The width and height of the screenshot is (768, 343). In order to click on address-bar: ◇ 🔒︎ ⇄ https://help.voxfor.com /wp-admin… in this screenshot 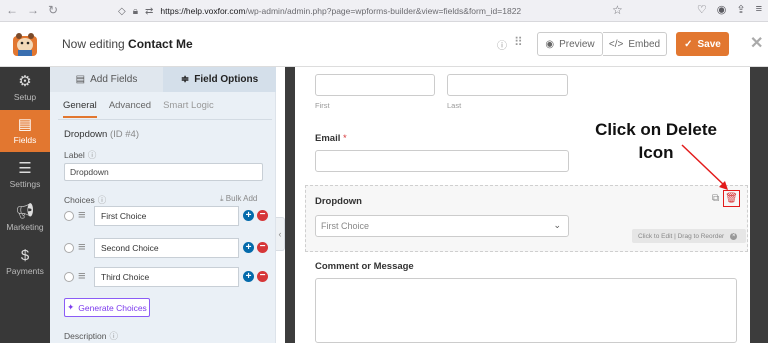, I will do `click(378, 11)`.